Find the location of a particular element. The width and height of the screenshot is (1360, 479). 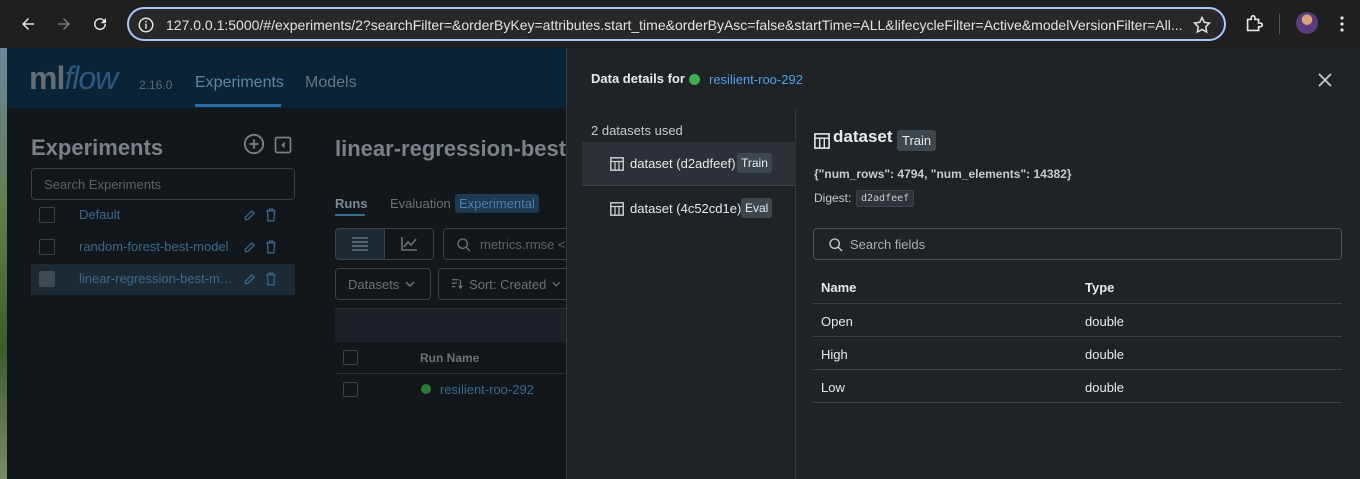

browser-menu-icon is located at coordinates (1342, 24).